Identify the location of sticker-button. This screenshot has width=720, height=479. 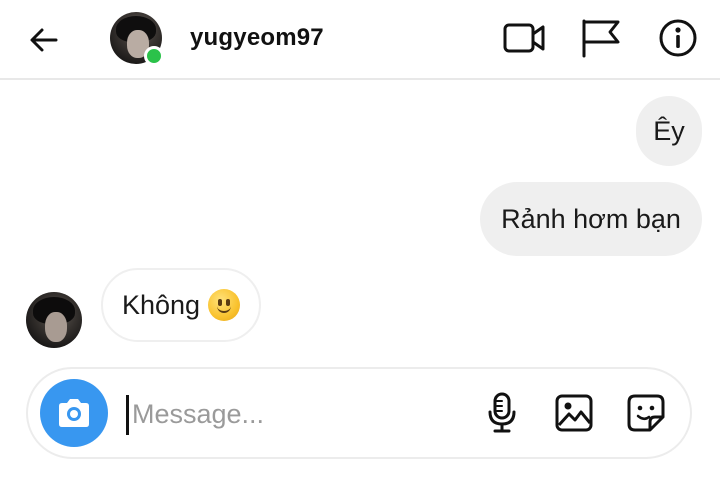
(646, 413).